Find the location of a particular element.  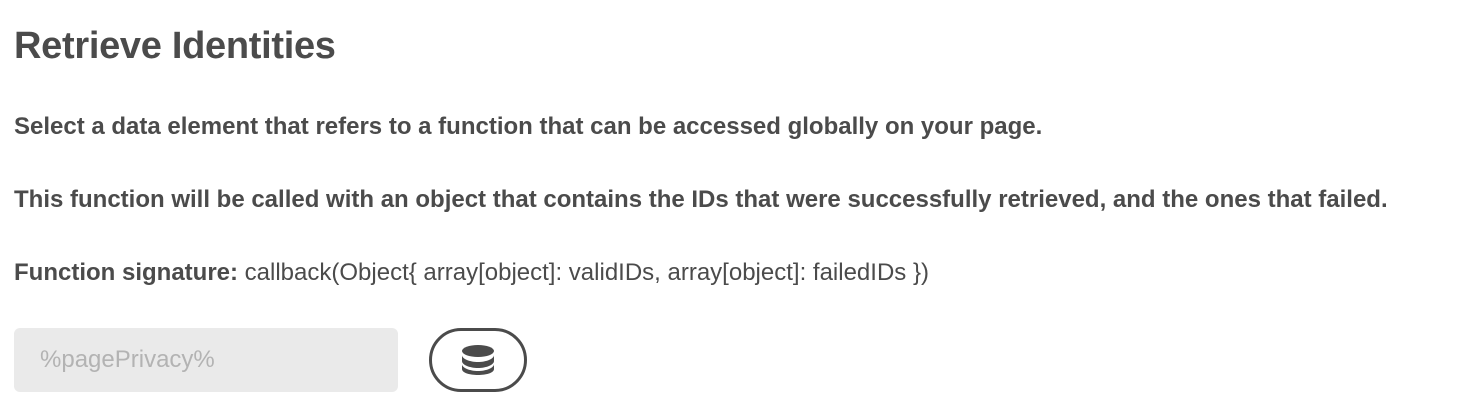

database-icon is located at coordinates (478, 360).